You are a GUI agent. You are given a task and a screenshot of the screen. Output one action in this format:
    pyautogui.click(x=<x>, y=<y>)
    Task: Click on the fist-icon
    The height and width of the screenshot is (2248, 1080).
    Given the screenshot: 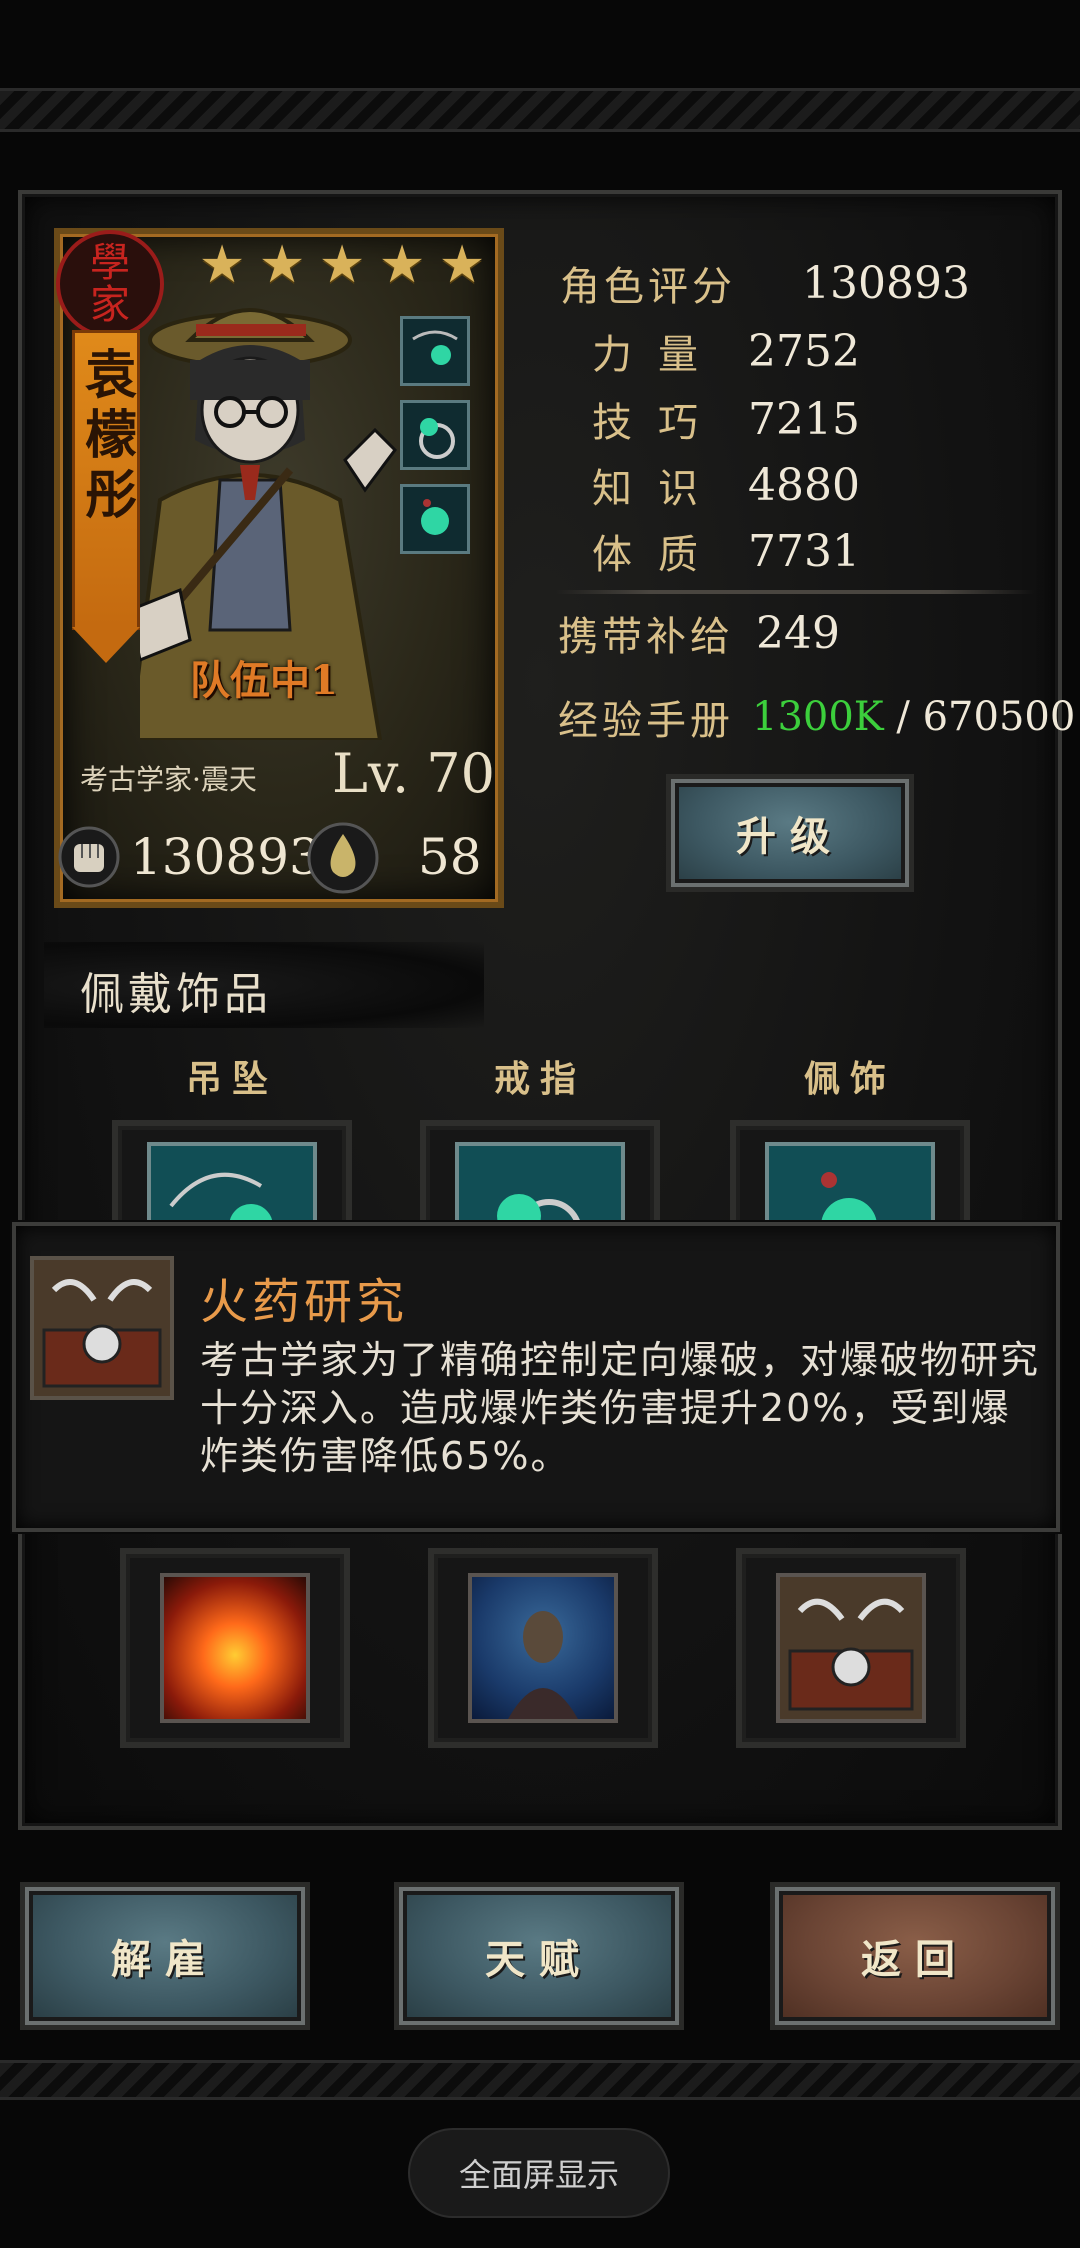 What is the action you would take?
    pyautogui.click(x=89, y=857)
    